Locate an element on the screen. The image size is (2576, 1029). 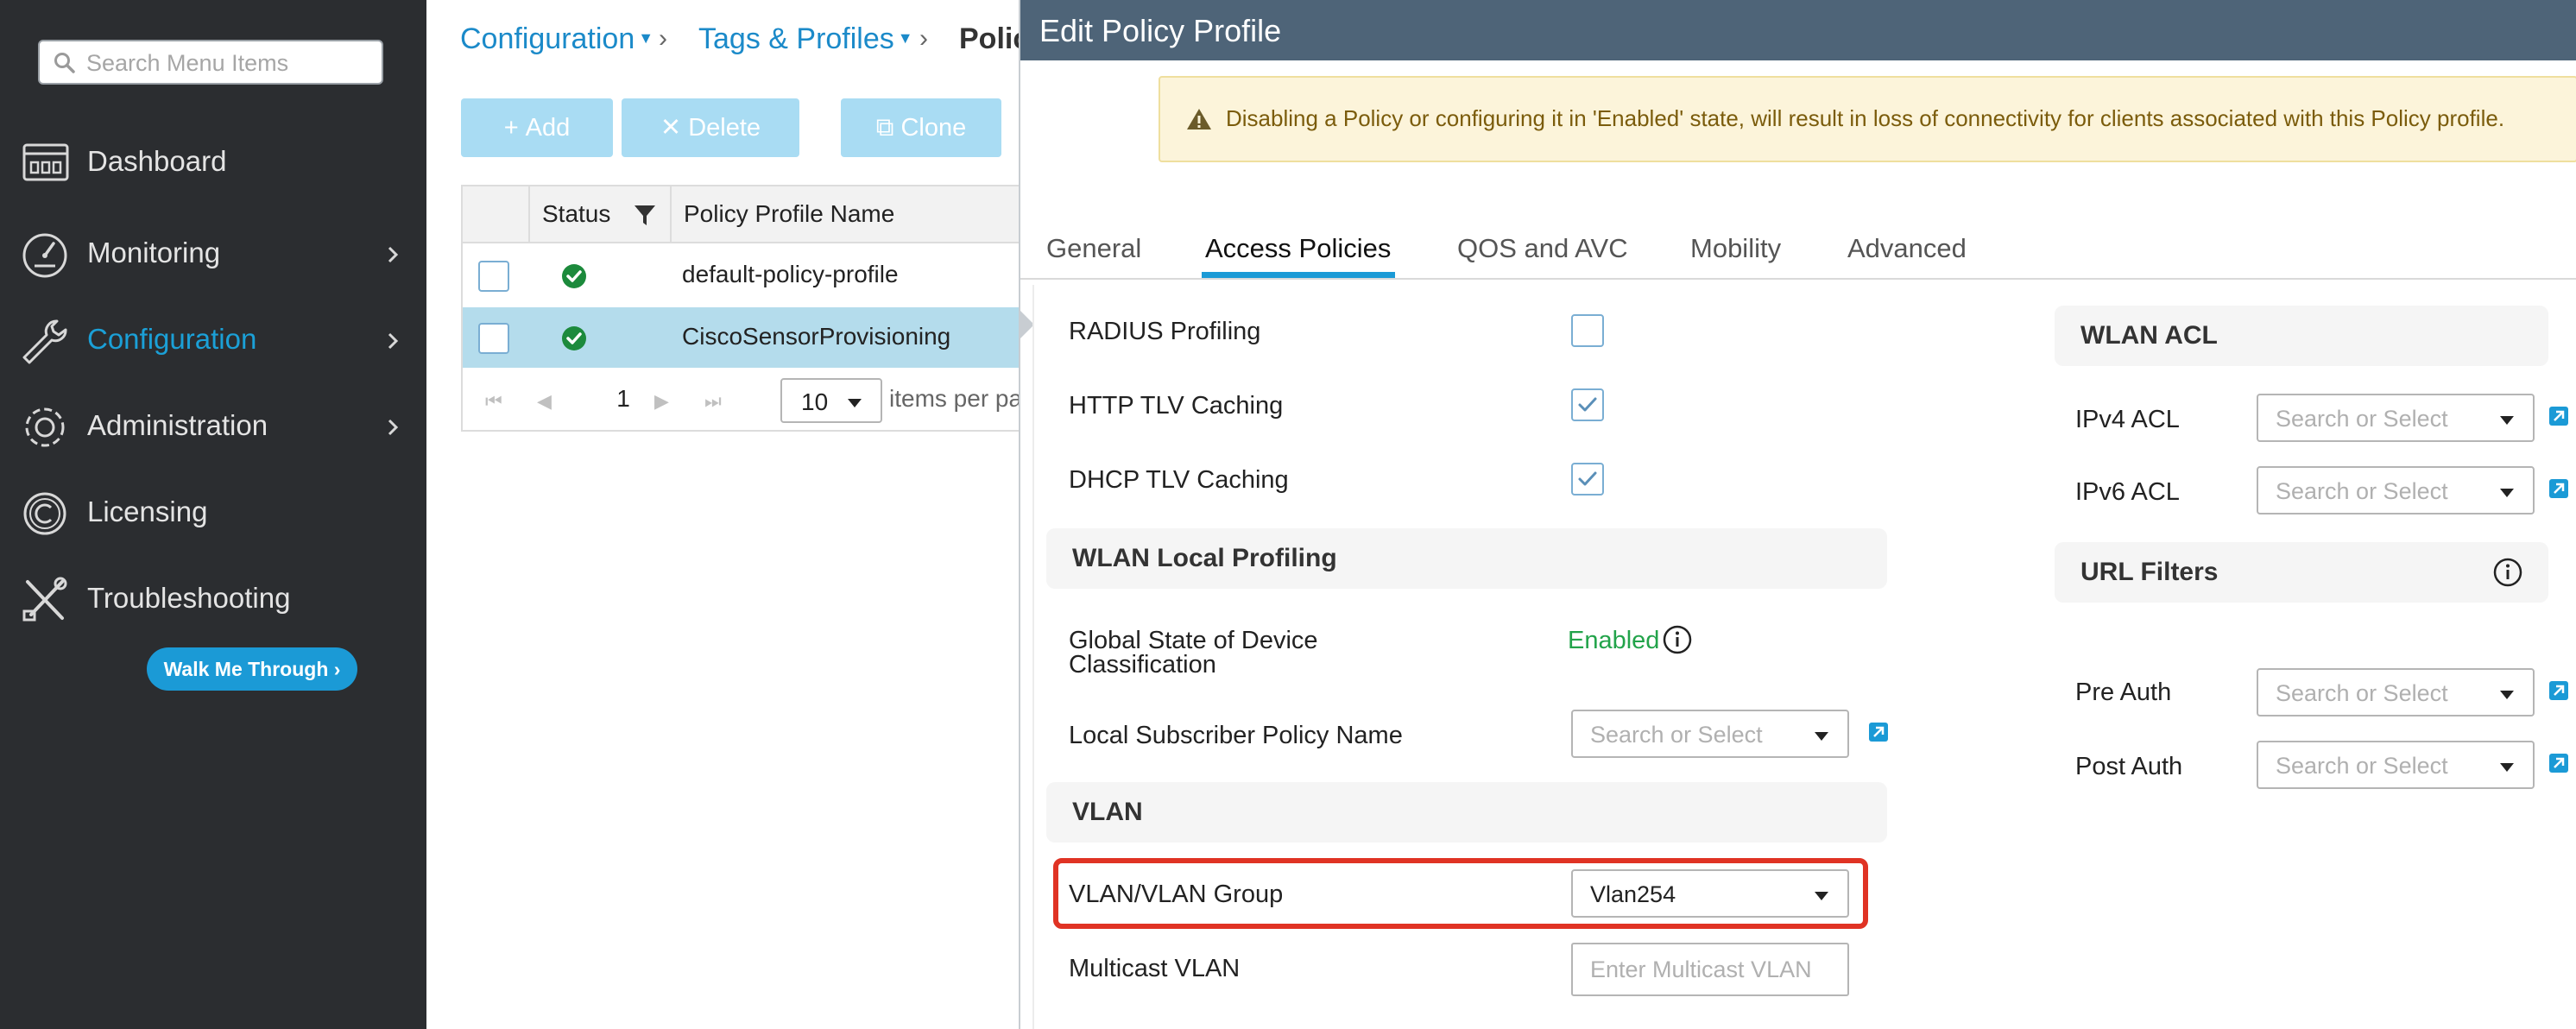
policy-profile-name: CiscoSensorProvisioning is located at coordinates (816, 336).